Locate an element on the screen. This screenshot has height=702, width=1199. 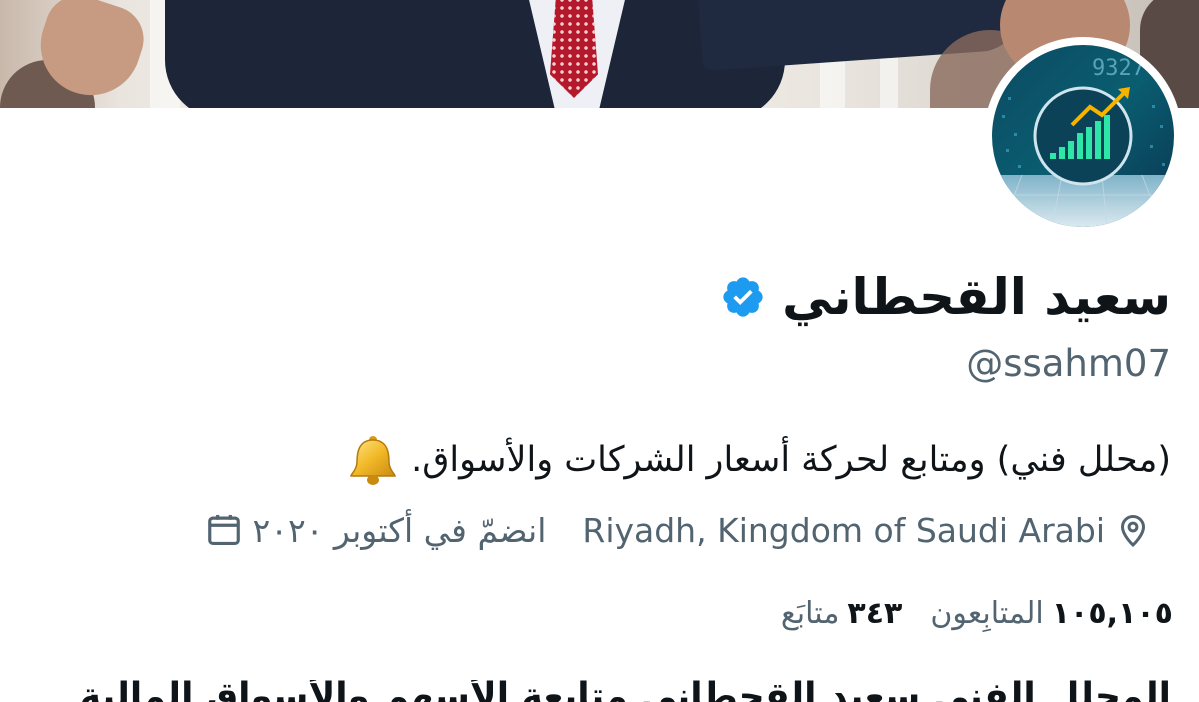
svg-text: 9327 is located at coordinates (1118, 68).